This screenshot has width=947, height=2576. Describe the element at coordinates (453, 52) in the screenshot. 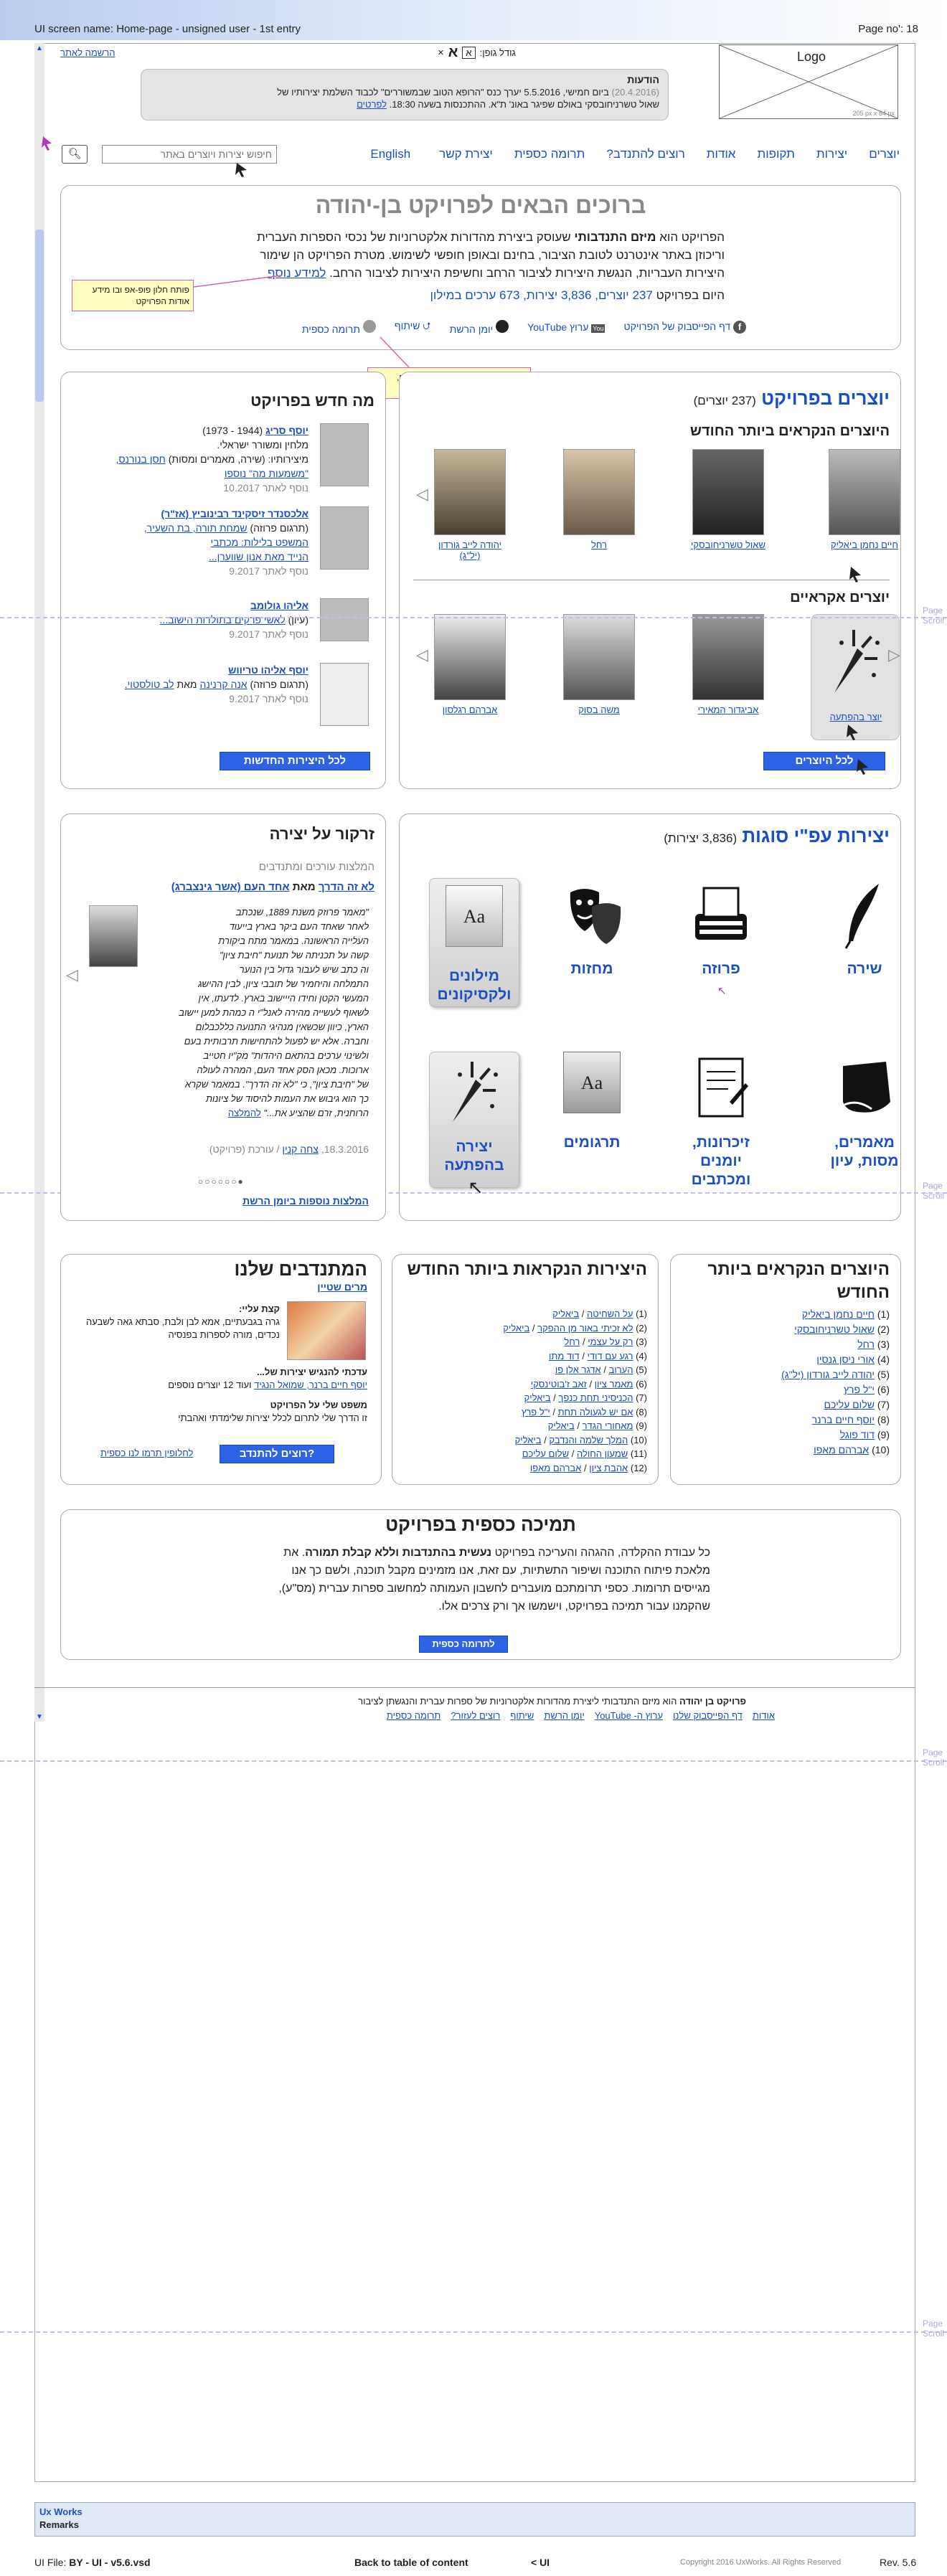

I see `font-big-button: א` at that location.